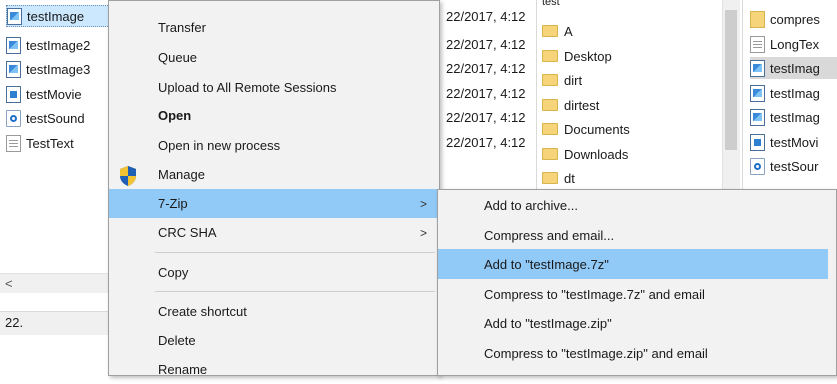 This screenshot has width=837, height=384. Describe the element at coordinates (577, 56) in the screenshot. I see `folder-item: Desktop` at that location.